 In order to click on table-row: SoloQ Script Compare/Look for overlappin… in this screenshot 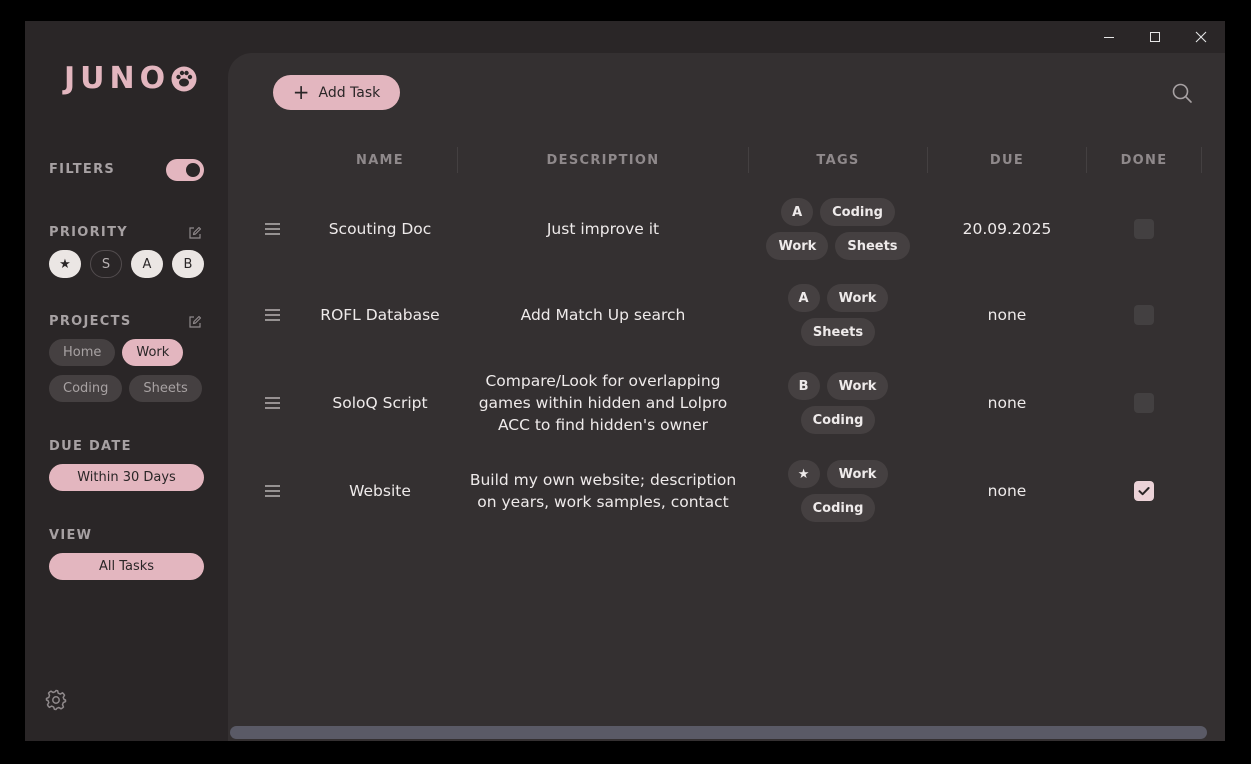, I will do `click(726, 403)`.